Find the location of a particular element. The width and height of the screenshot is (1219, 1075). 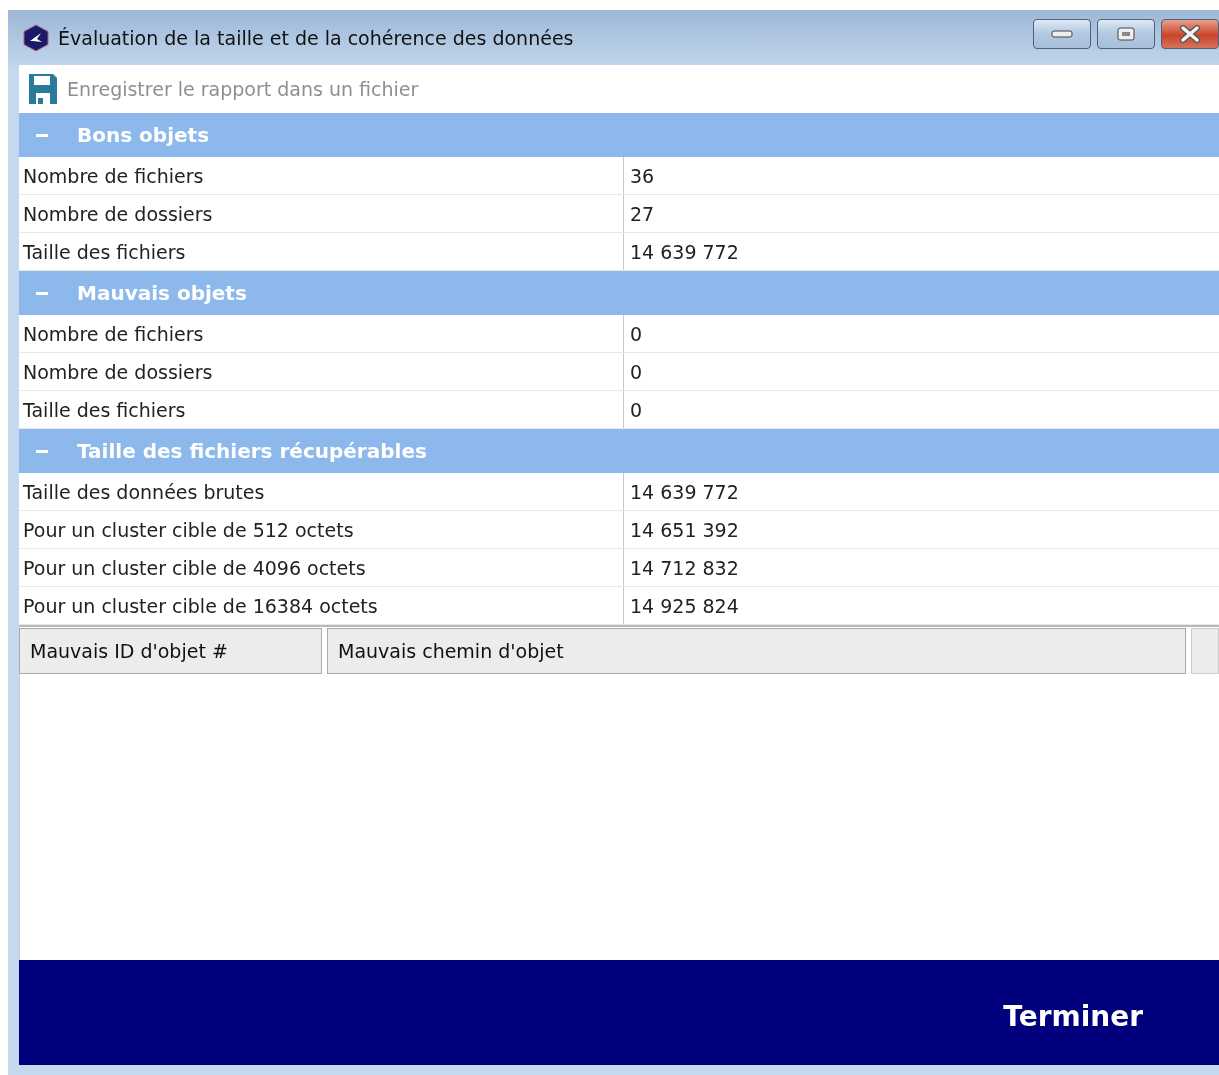

maximize-button is located at coordinates (1126, 33).